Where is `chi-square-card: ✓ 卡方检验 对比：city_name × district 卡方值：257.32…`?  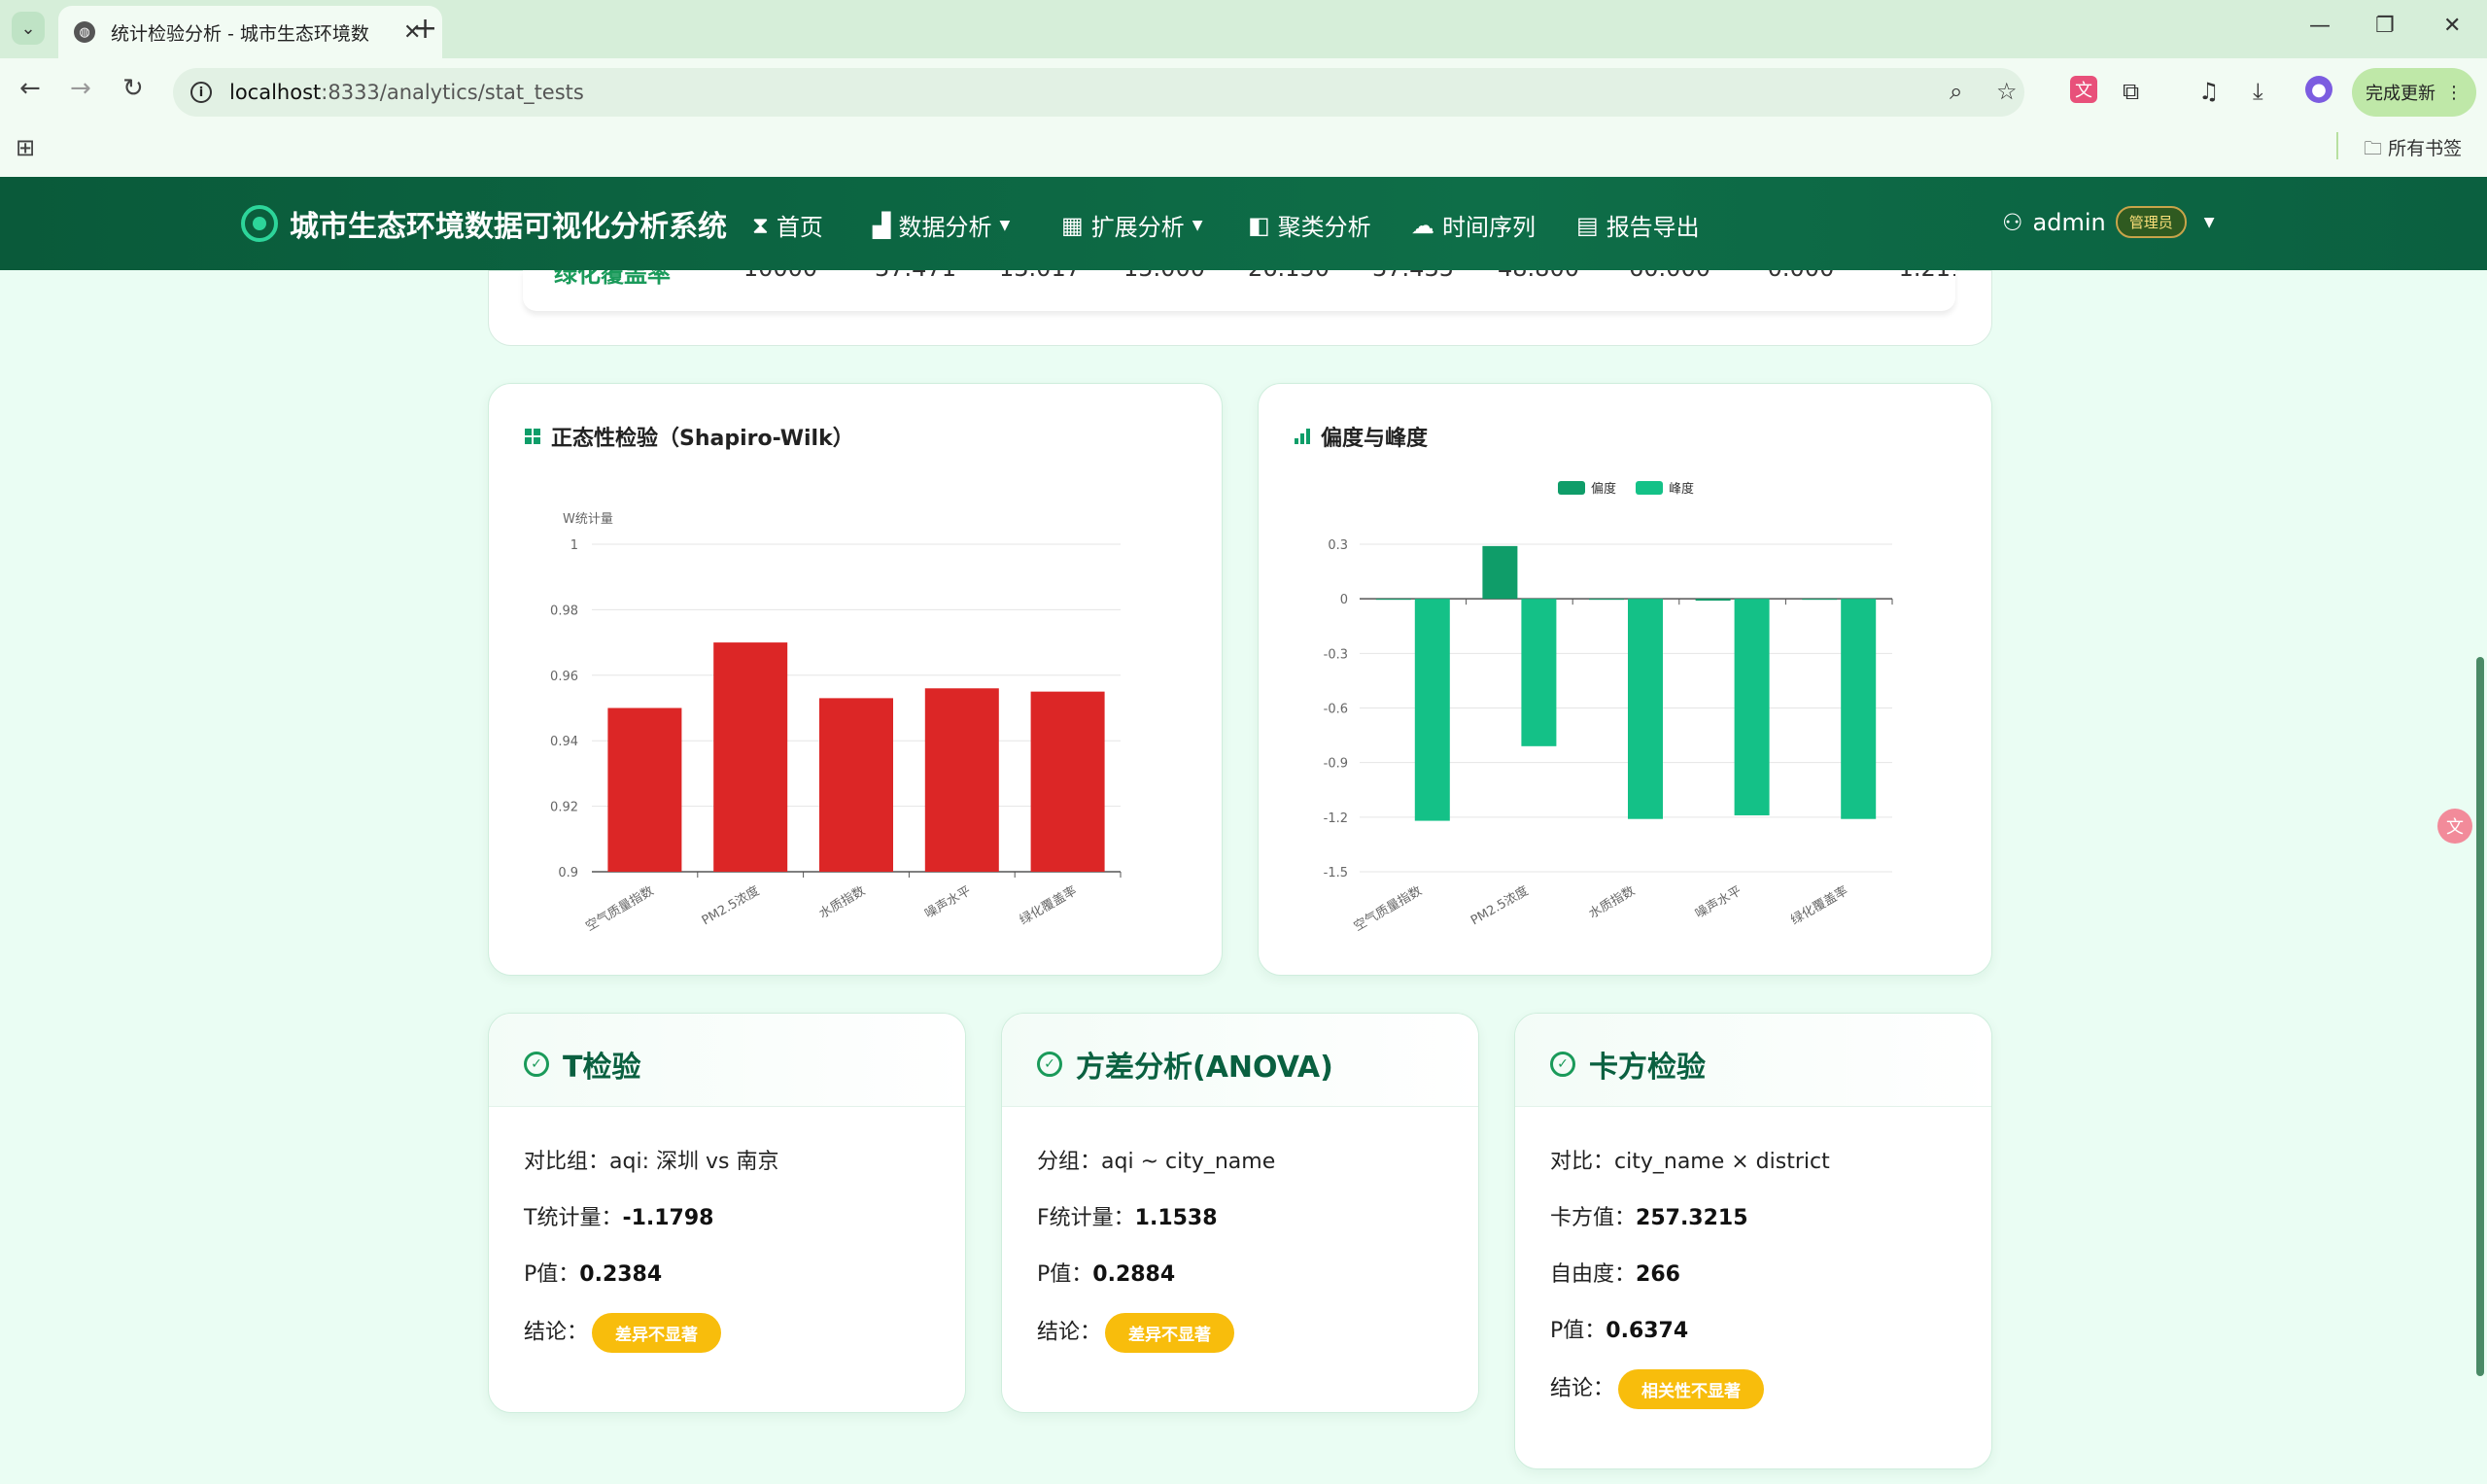
chi-square-card: ✓ 卡方检验 对比：city_name × district 卡方值：257.32… is located at coordinates (1753, 1241).